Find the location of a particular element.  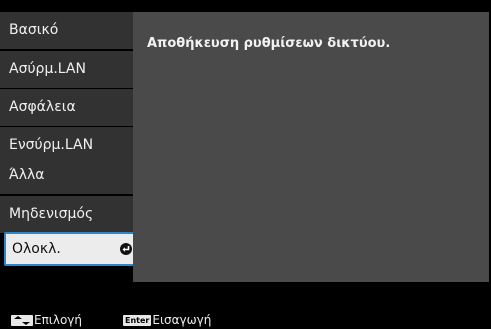

select-hint-label: Επιλογή is located at coordinates (58, 320).